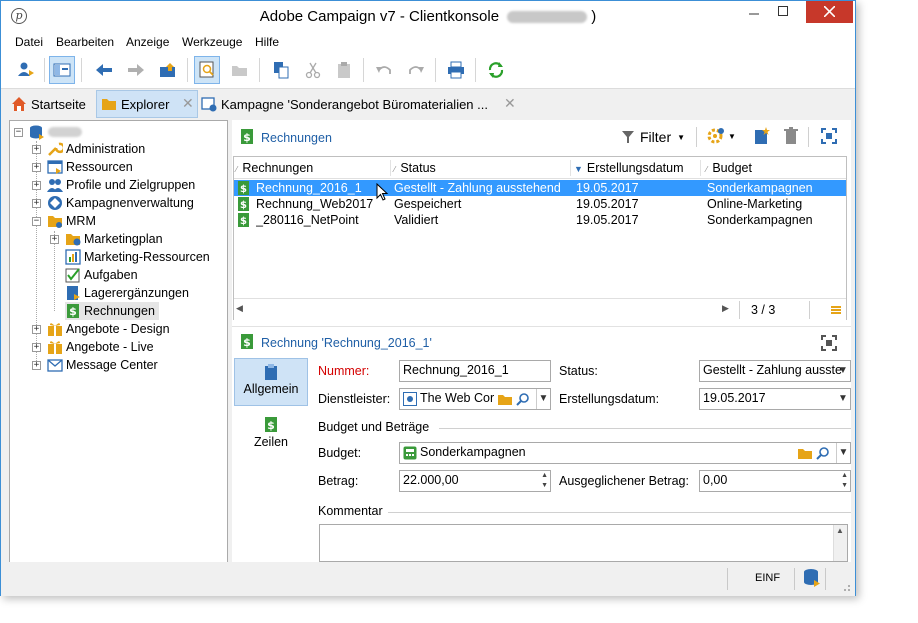  I want to click on tree-item-mrm: − MRM, so click(64, 221).